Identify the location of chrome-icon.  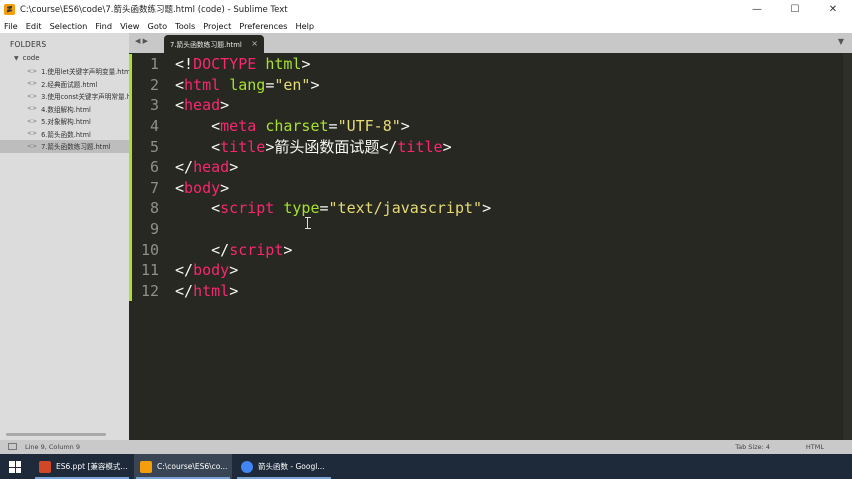
(247, 466).